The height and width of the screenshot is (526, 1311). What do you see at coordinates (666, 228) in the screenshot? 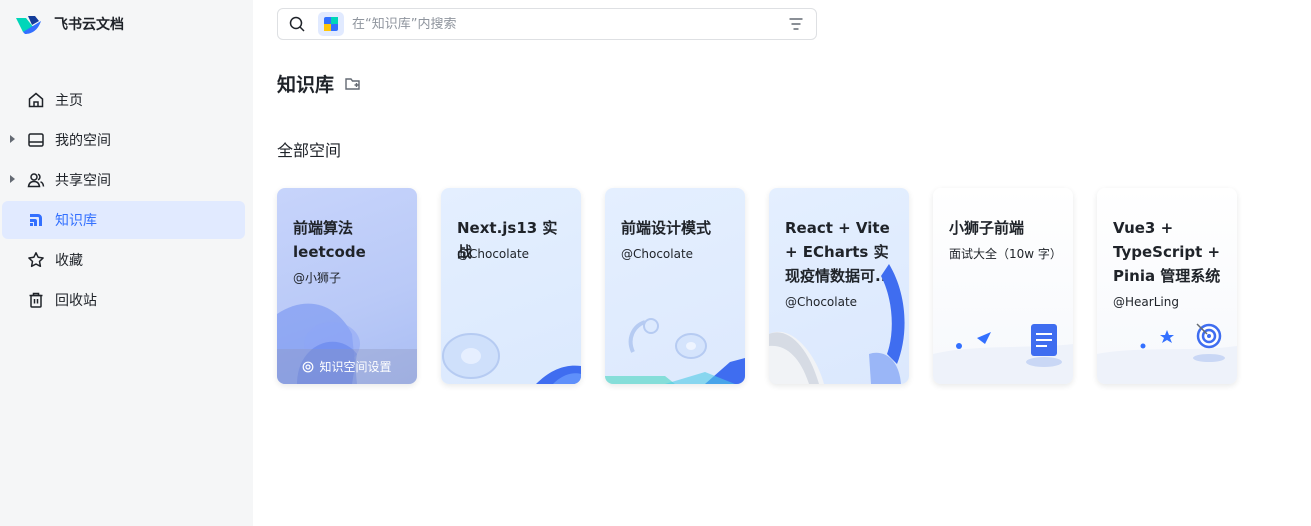
I see `card-title: 前端设计模式` at bounding box center [666, 228].